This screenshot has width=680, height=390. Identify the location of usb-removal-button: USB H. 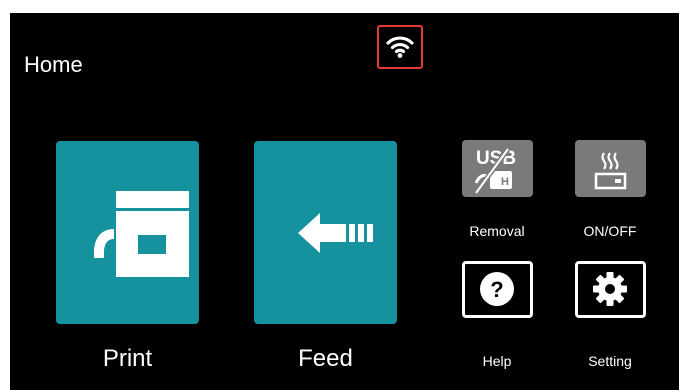
(497, 168).